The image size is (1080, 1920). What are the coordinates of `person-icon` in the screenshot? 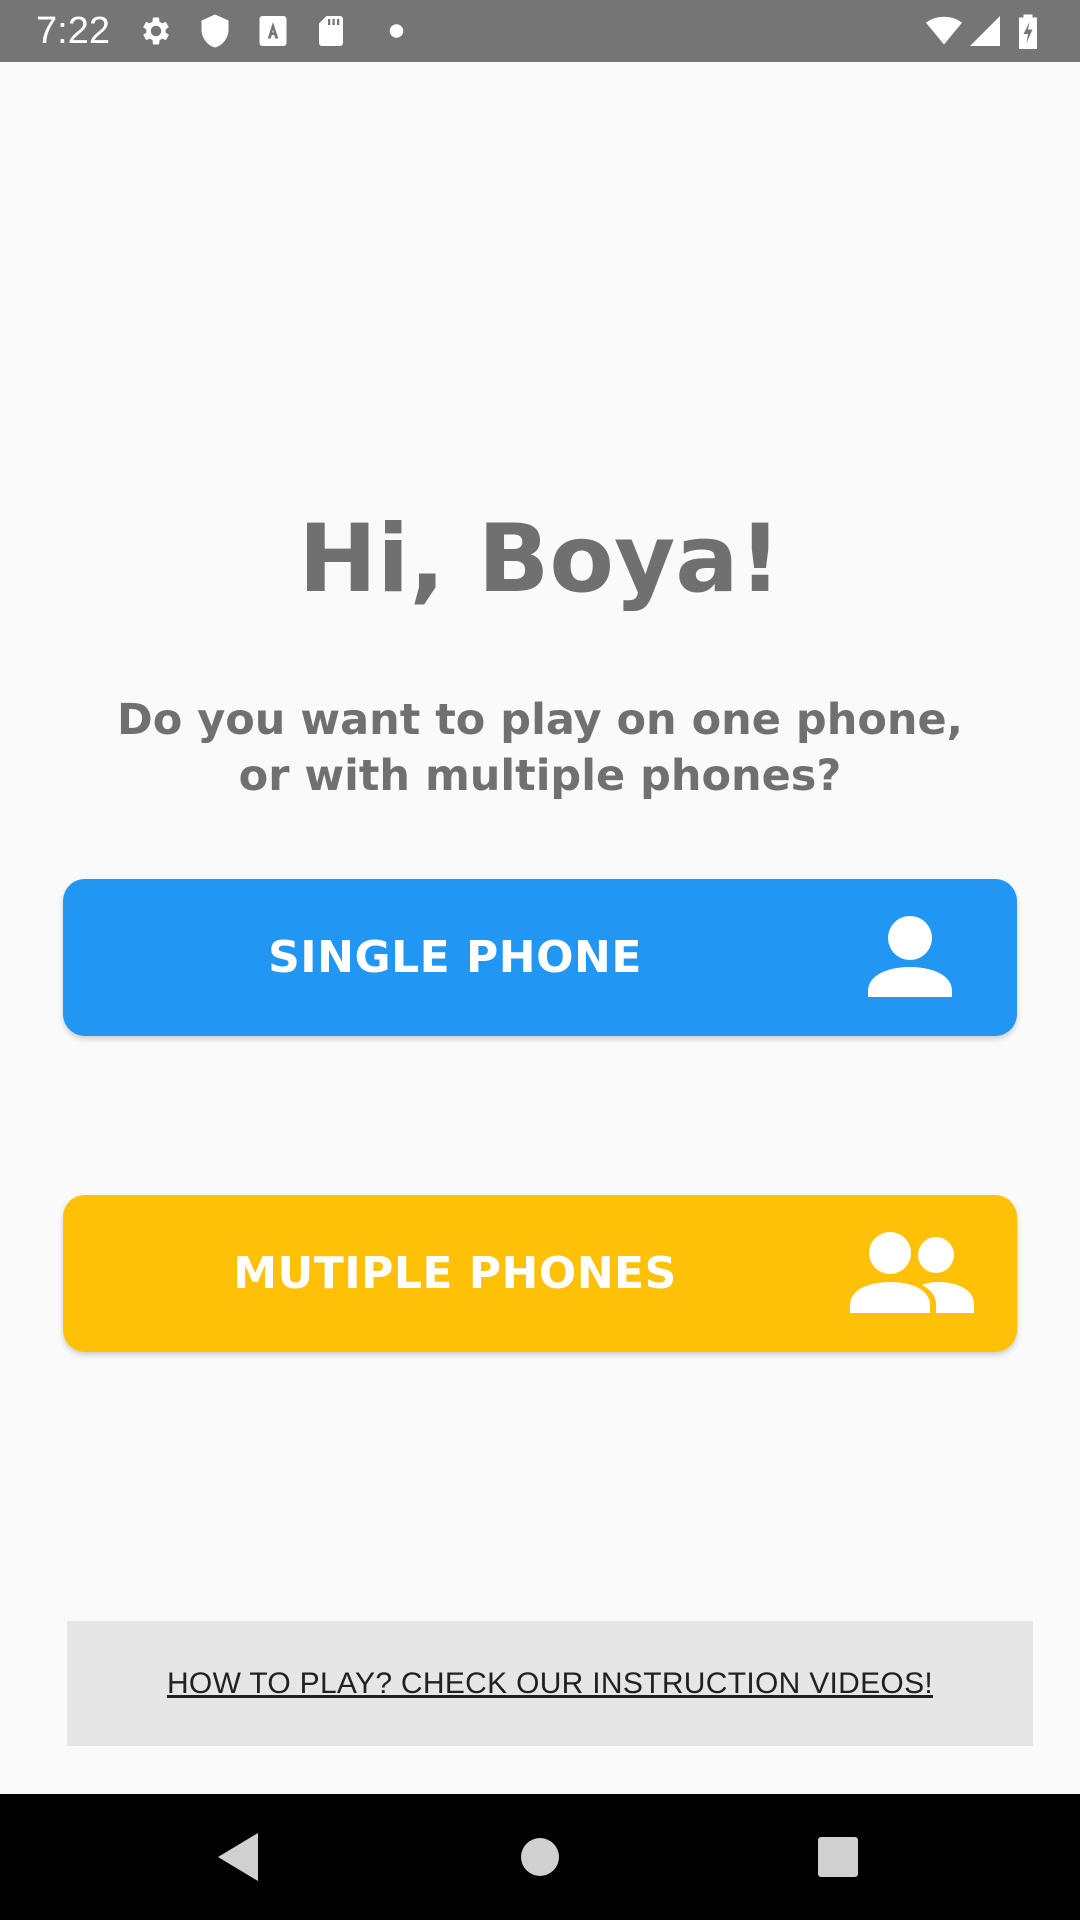 It's located at (910, 957).